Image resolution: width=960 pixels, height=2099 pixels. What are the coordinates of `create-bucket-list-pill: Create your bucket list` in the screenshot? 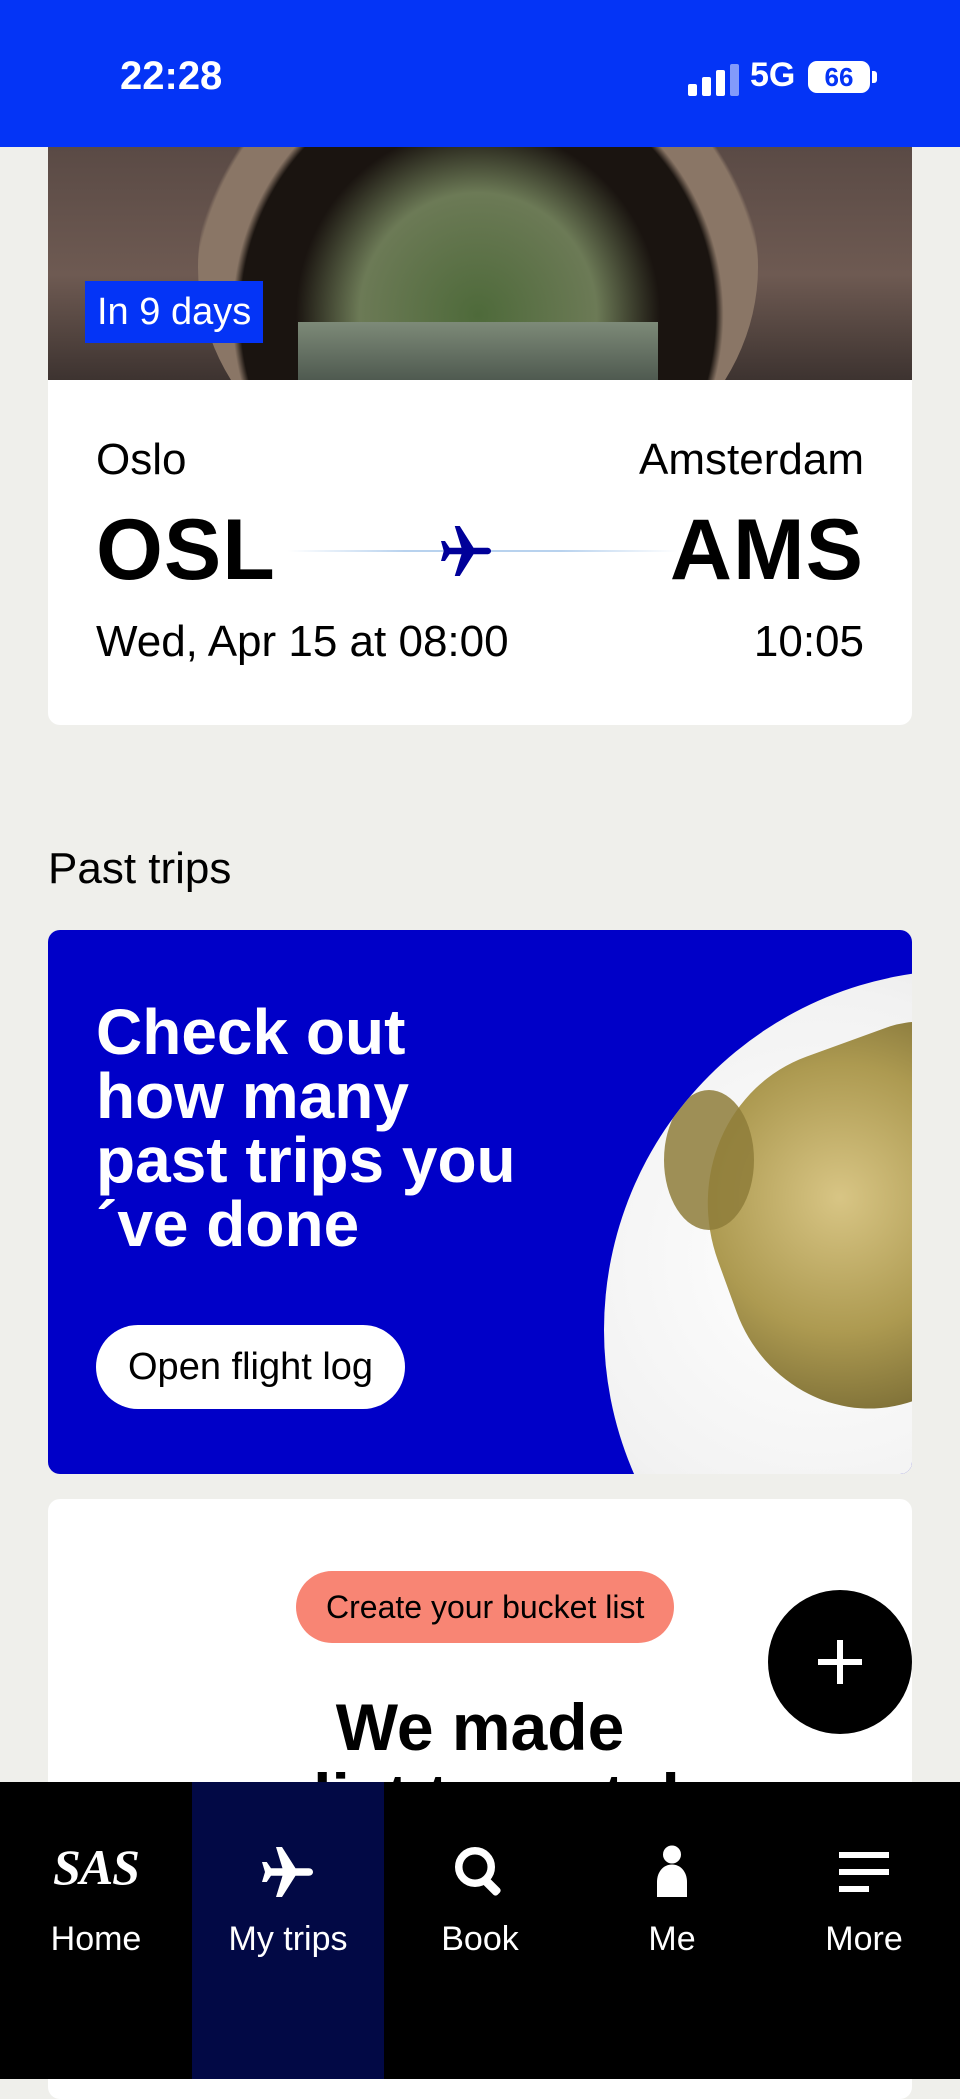 It's located at (485, 1607).